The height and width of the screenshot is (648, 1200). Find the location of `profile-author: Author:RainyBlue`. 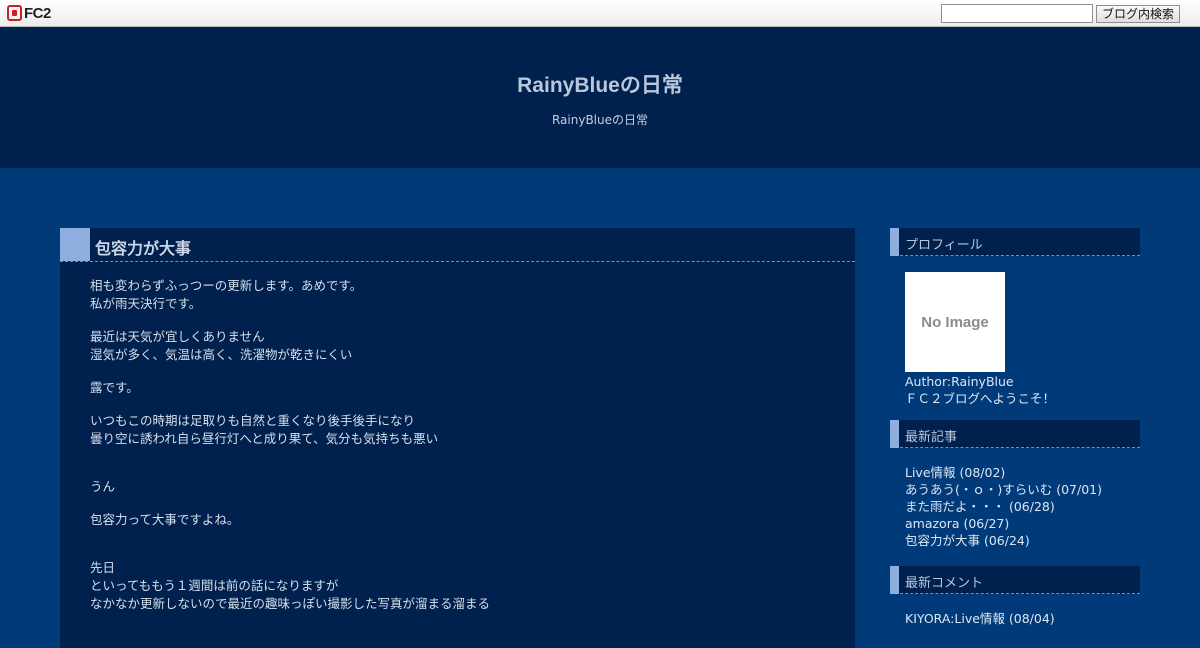

profile-author: Author:RainyBlue is located at coordinates (959, 381).